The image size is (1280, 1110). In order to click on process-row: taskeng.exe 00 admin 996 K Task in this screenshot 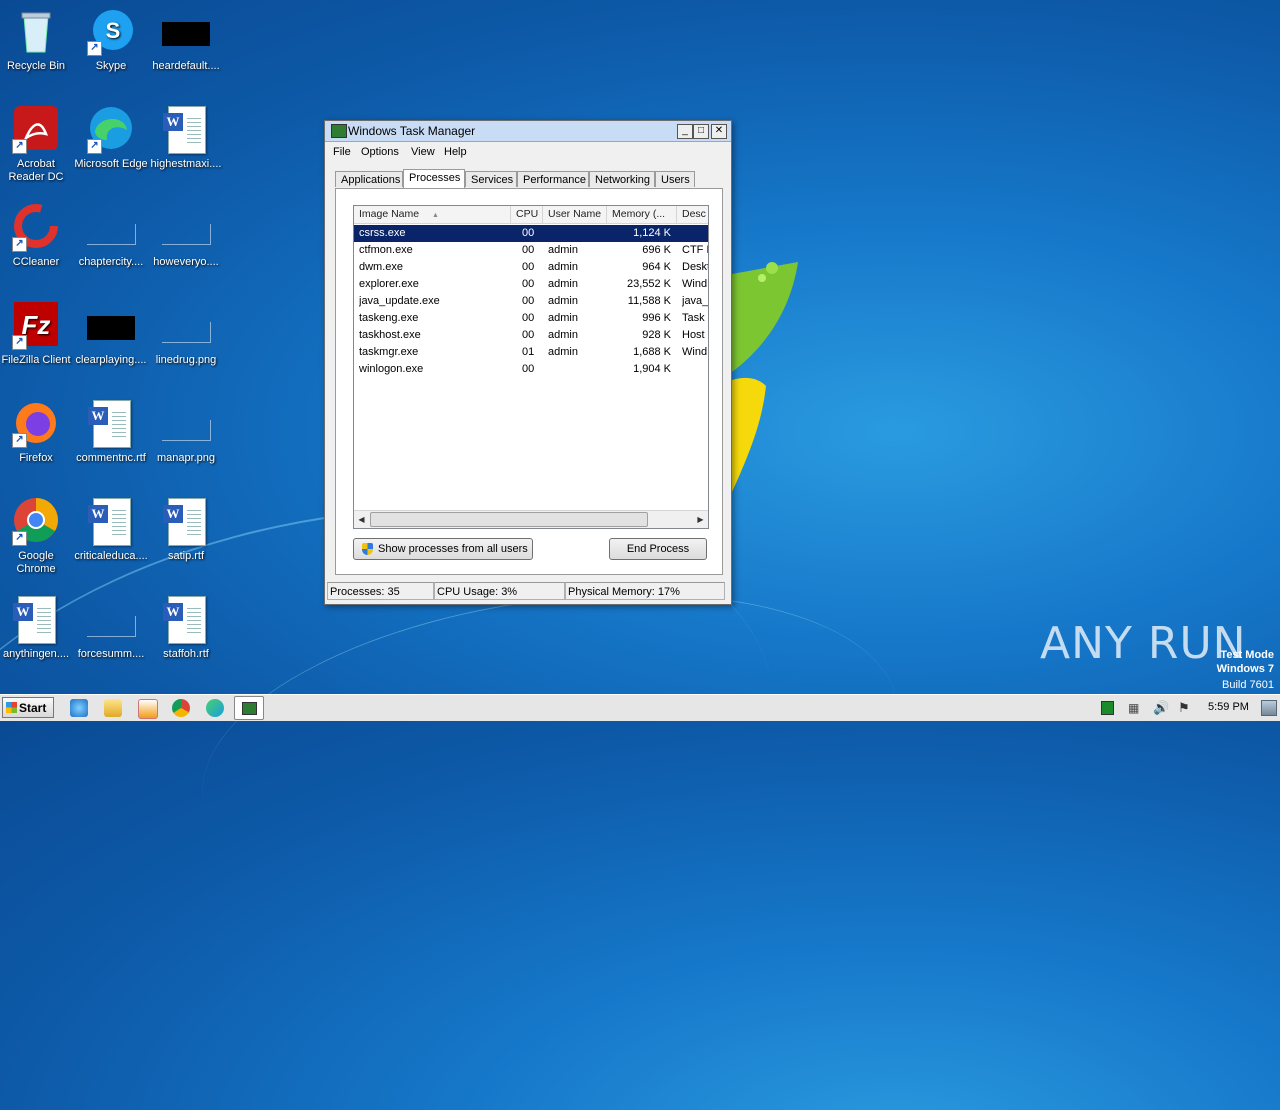, I will do `click(531, 318)`.